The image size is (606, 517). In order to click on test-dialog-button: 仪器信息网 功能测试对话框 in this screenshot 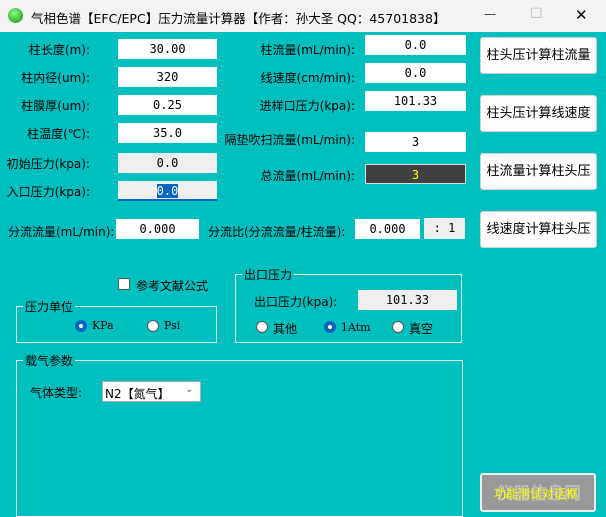, I will do `click(538, 492)`.